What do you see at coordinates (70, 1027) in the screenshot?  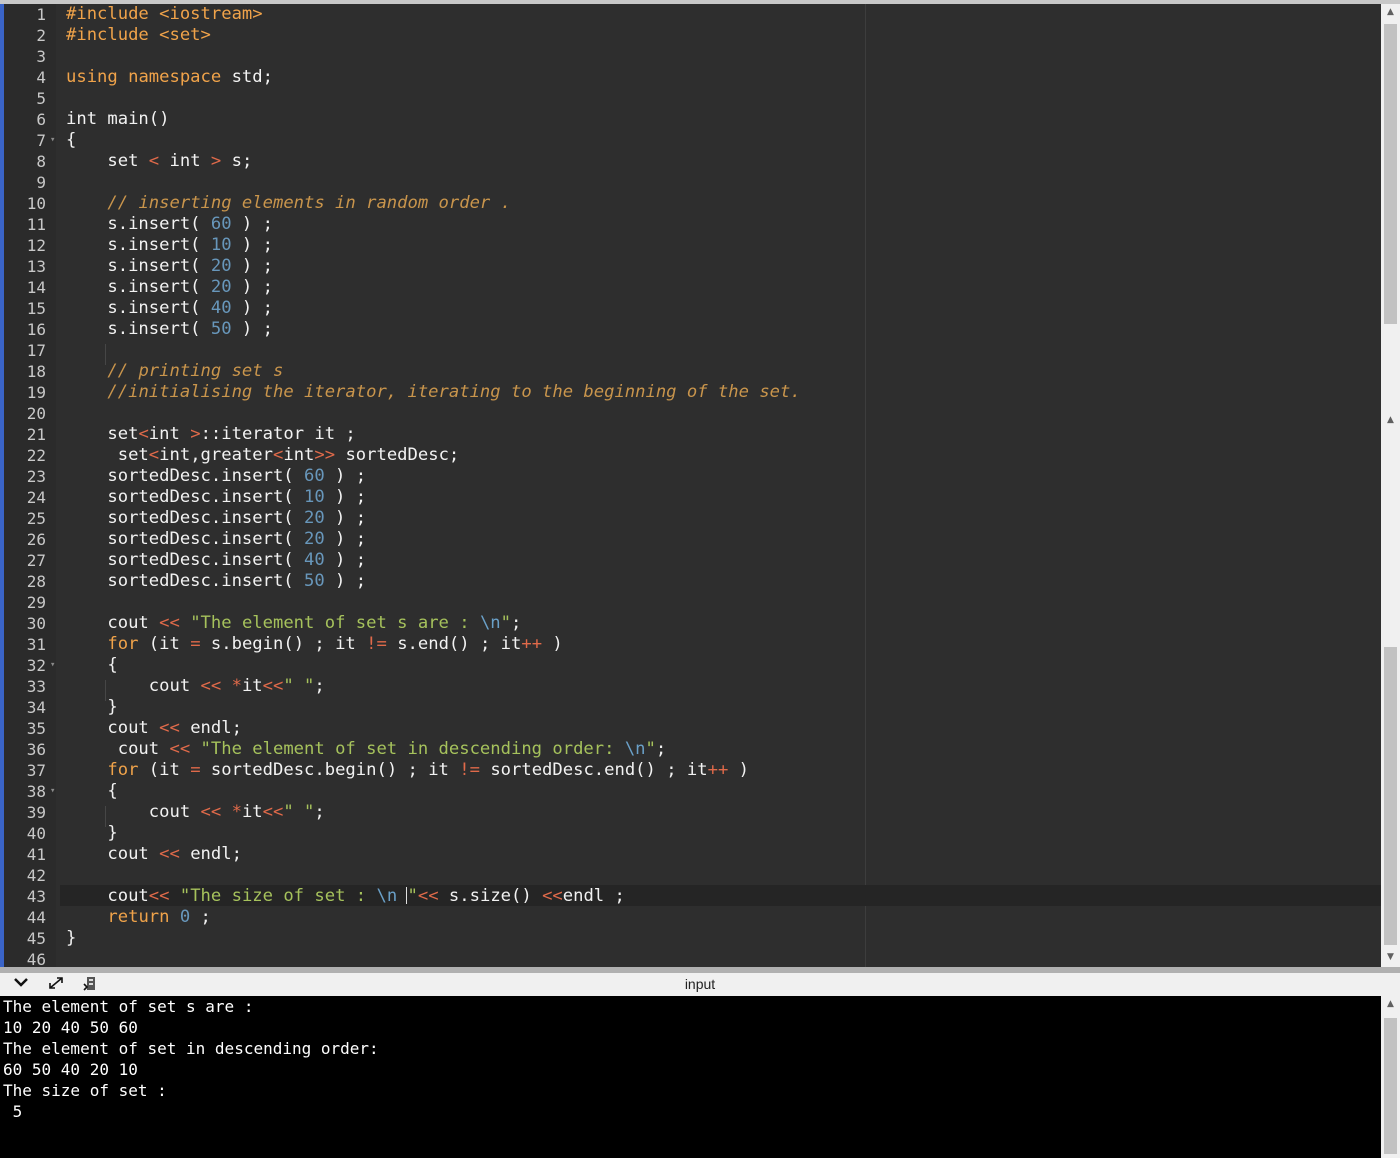 I see `output-line: 10 20 40 50 60` at bounding box center [70, 1027].